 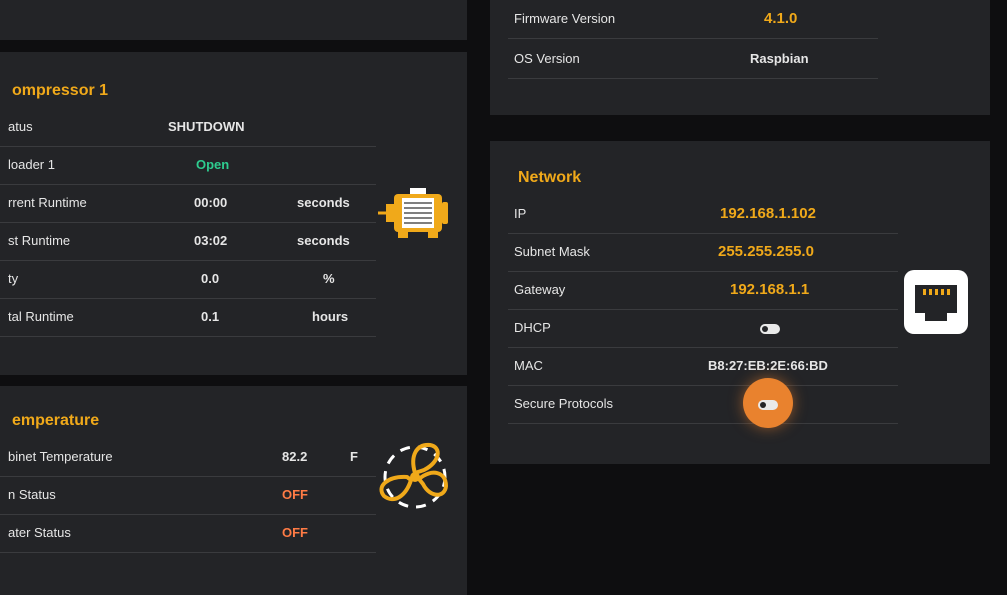 What do you see at coordinates (211, 202) in the screenshot?
I see `row-value: 00:00` at bounding box center [211, 202].